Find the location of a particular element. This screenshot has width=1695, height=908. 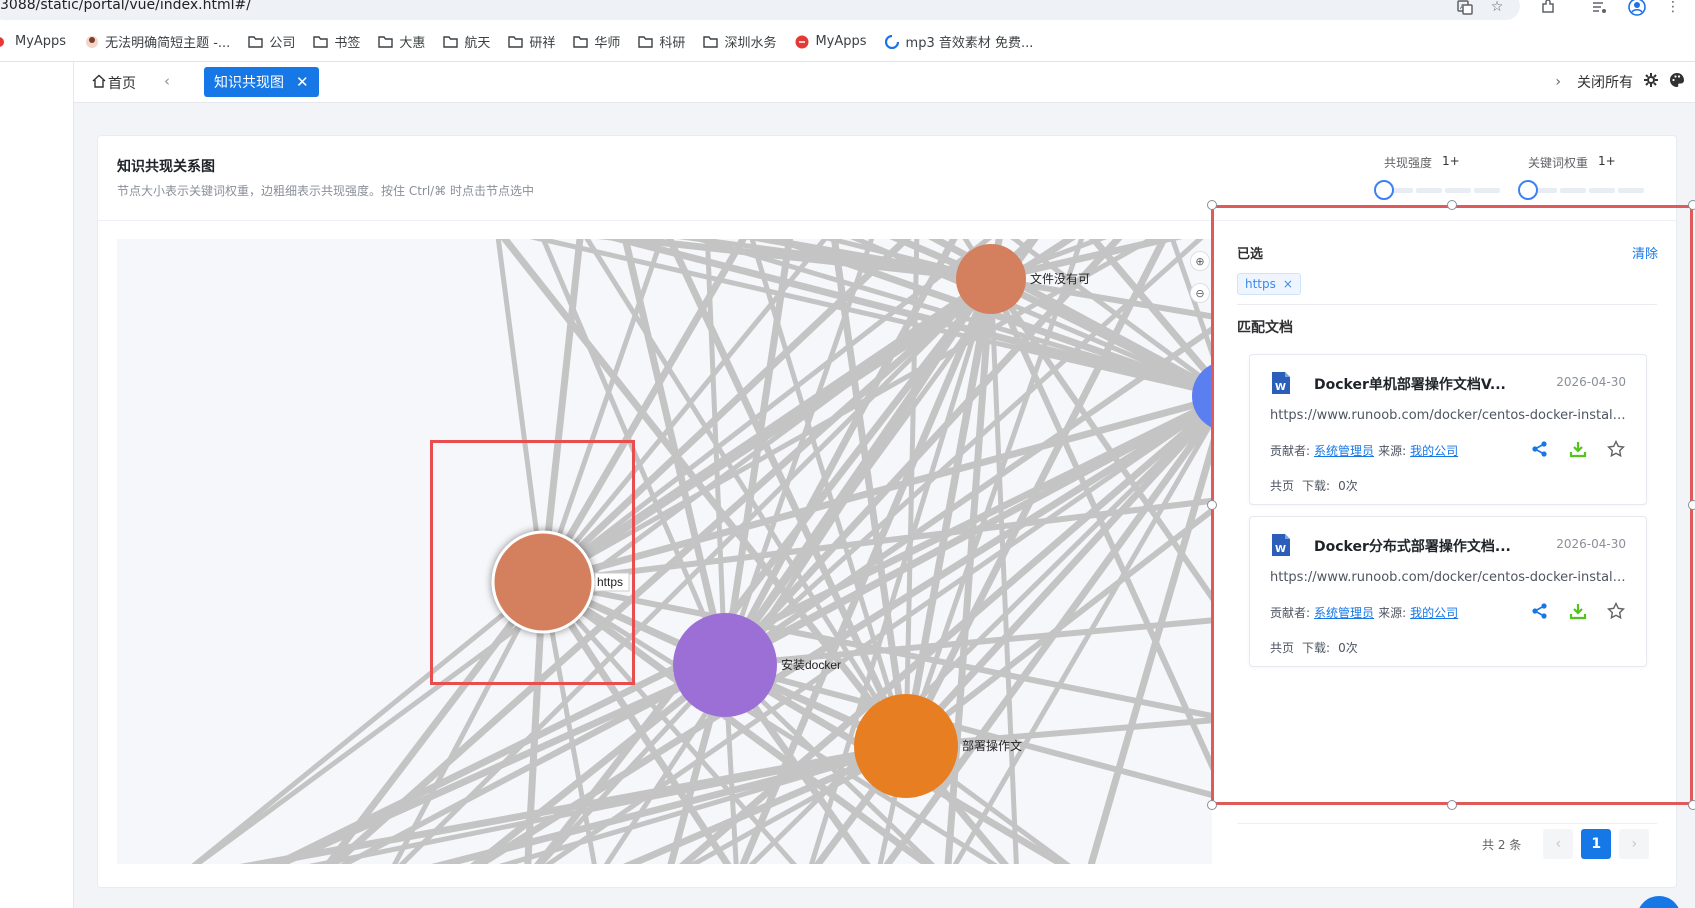

cooccur-slider: 共现强度 1+ is located at coordinates (1441, 177).